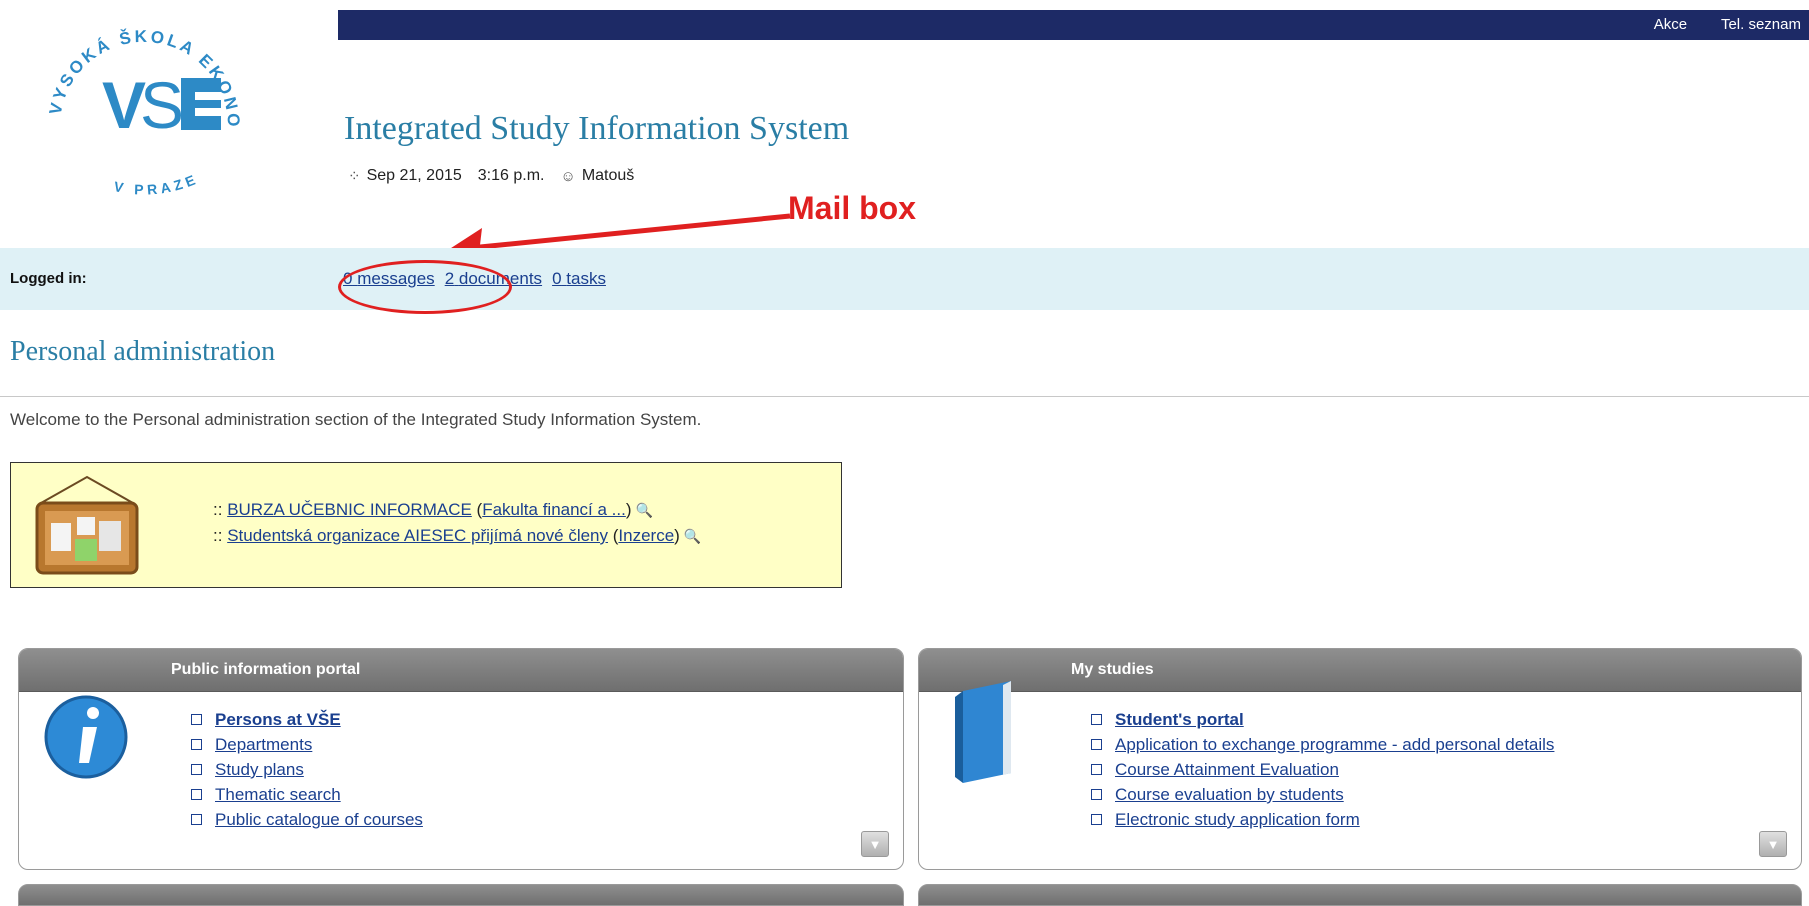  I want to click on link-departments: Departments, so click(263, 744).